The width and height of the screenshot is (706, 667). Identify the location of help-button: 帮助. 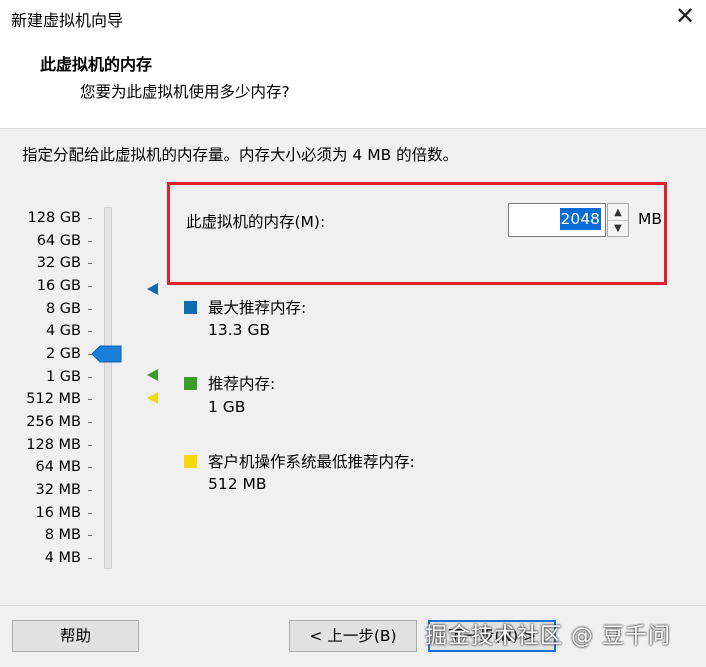
(75, 636).